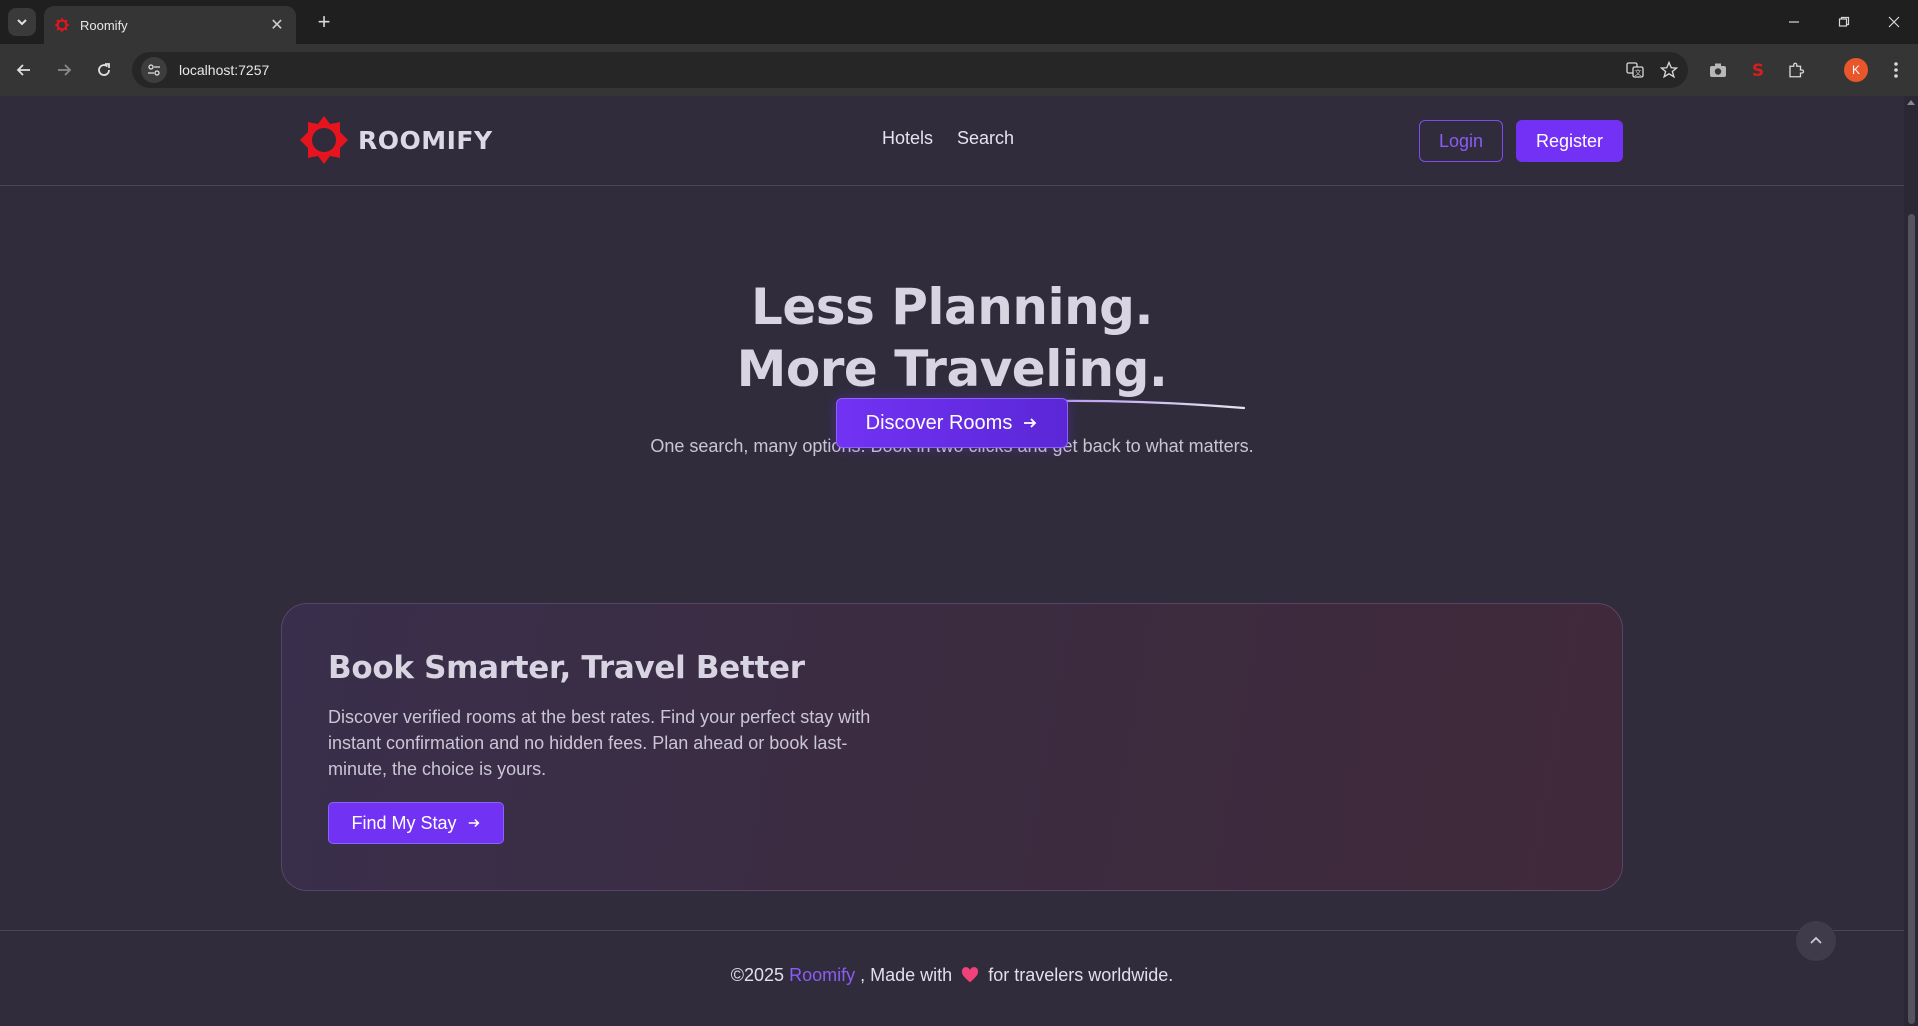 The width and height of the screenshot is (1918, 1026). Describe the element at coordinates (277, 25) in the screenshot. I see `close-icon: ✕` at that location.